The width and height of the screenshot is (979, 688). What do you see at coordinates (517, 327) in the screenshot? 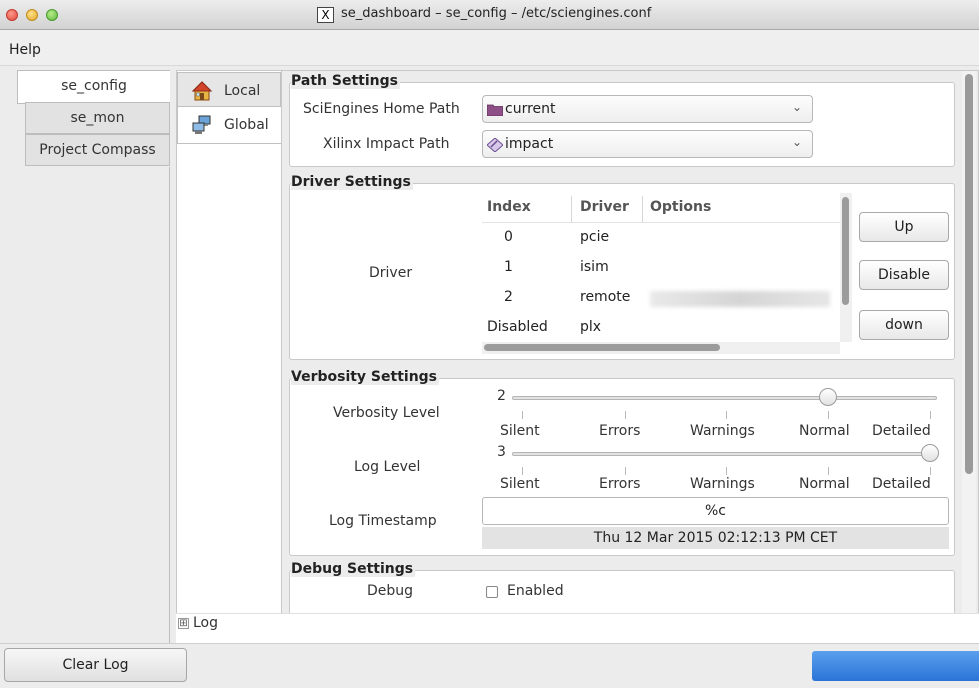
I see `row-index: Disabled` at bounding box center [517, 327].